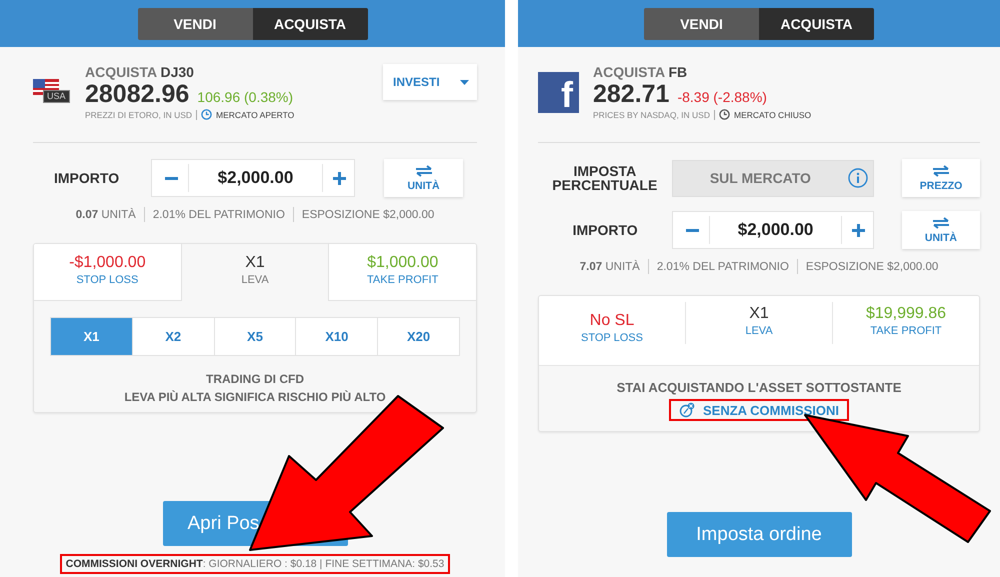 This screenshot has width=1000, height=577. What do you see at coordinates (651, 115) in the screenshot?
I see `price-source: PRICES BY NASDAQ, IN USD` at bounding box center [651, 115].